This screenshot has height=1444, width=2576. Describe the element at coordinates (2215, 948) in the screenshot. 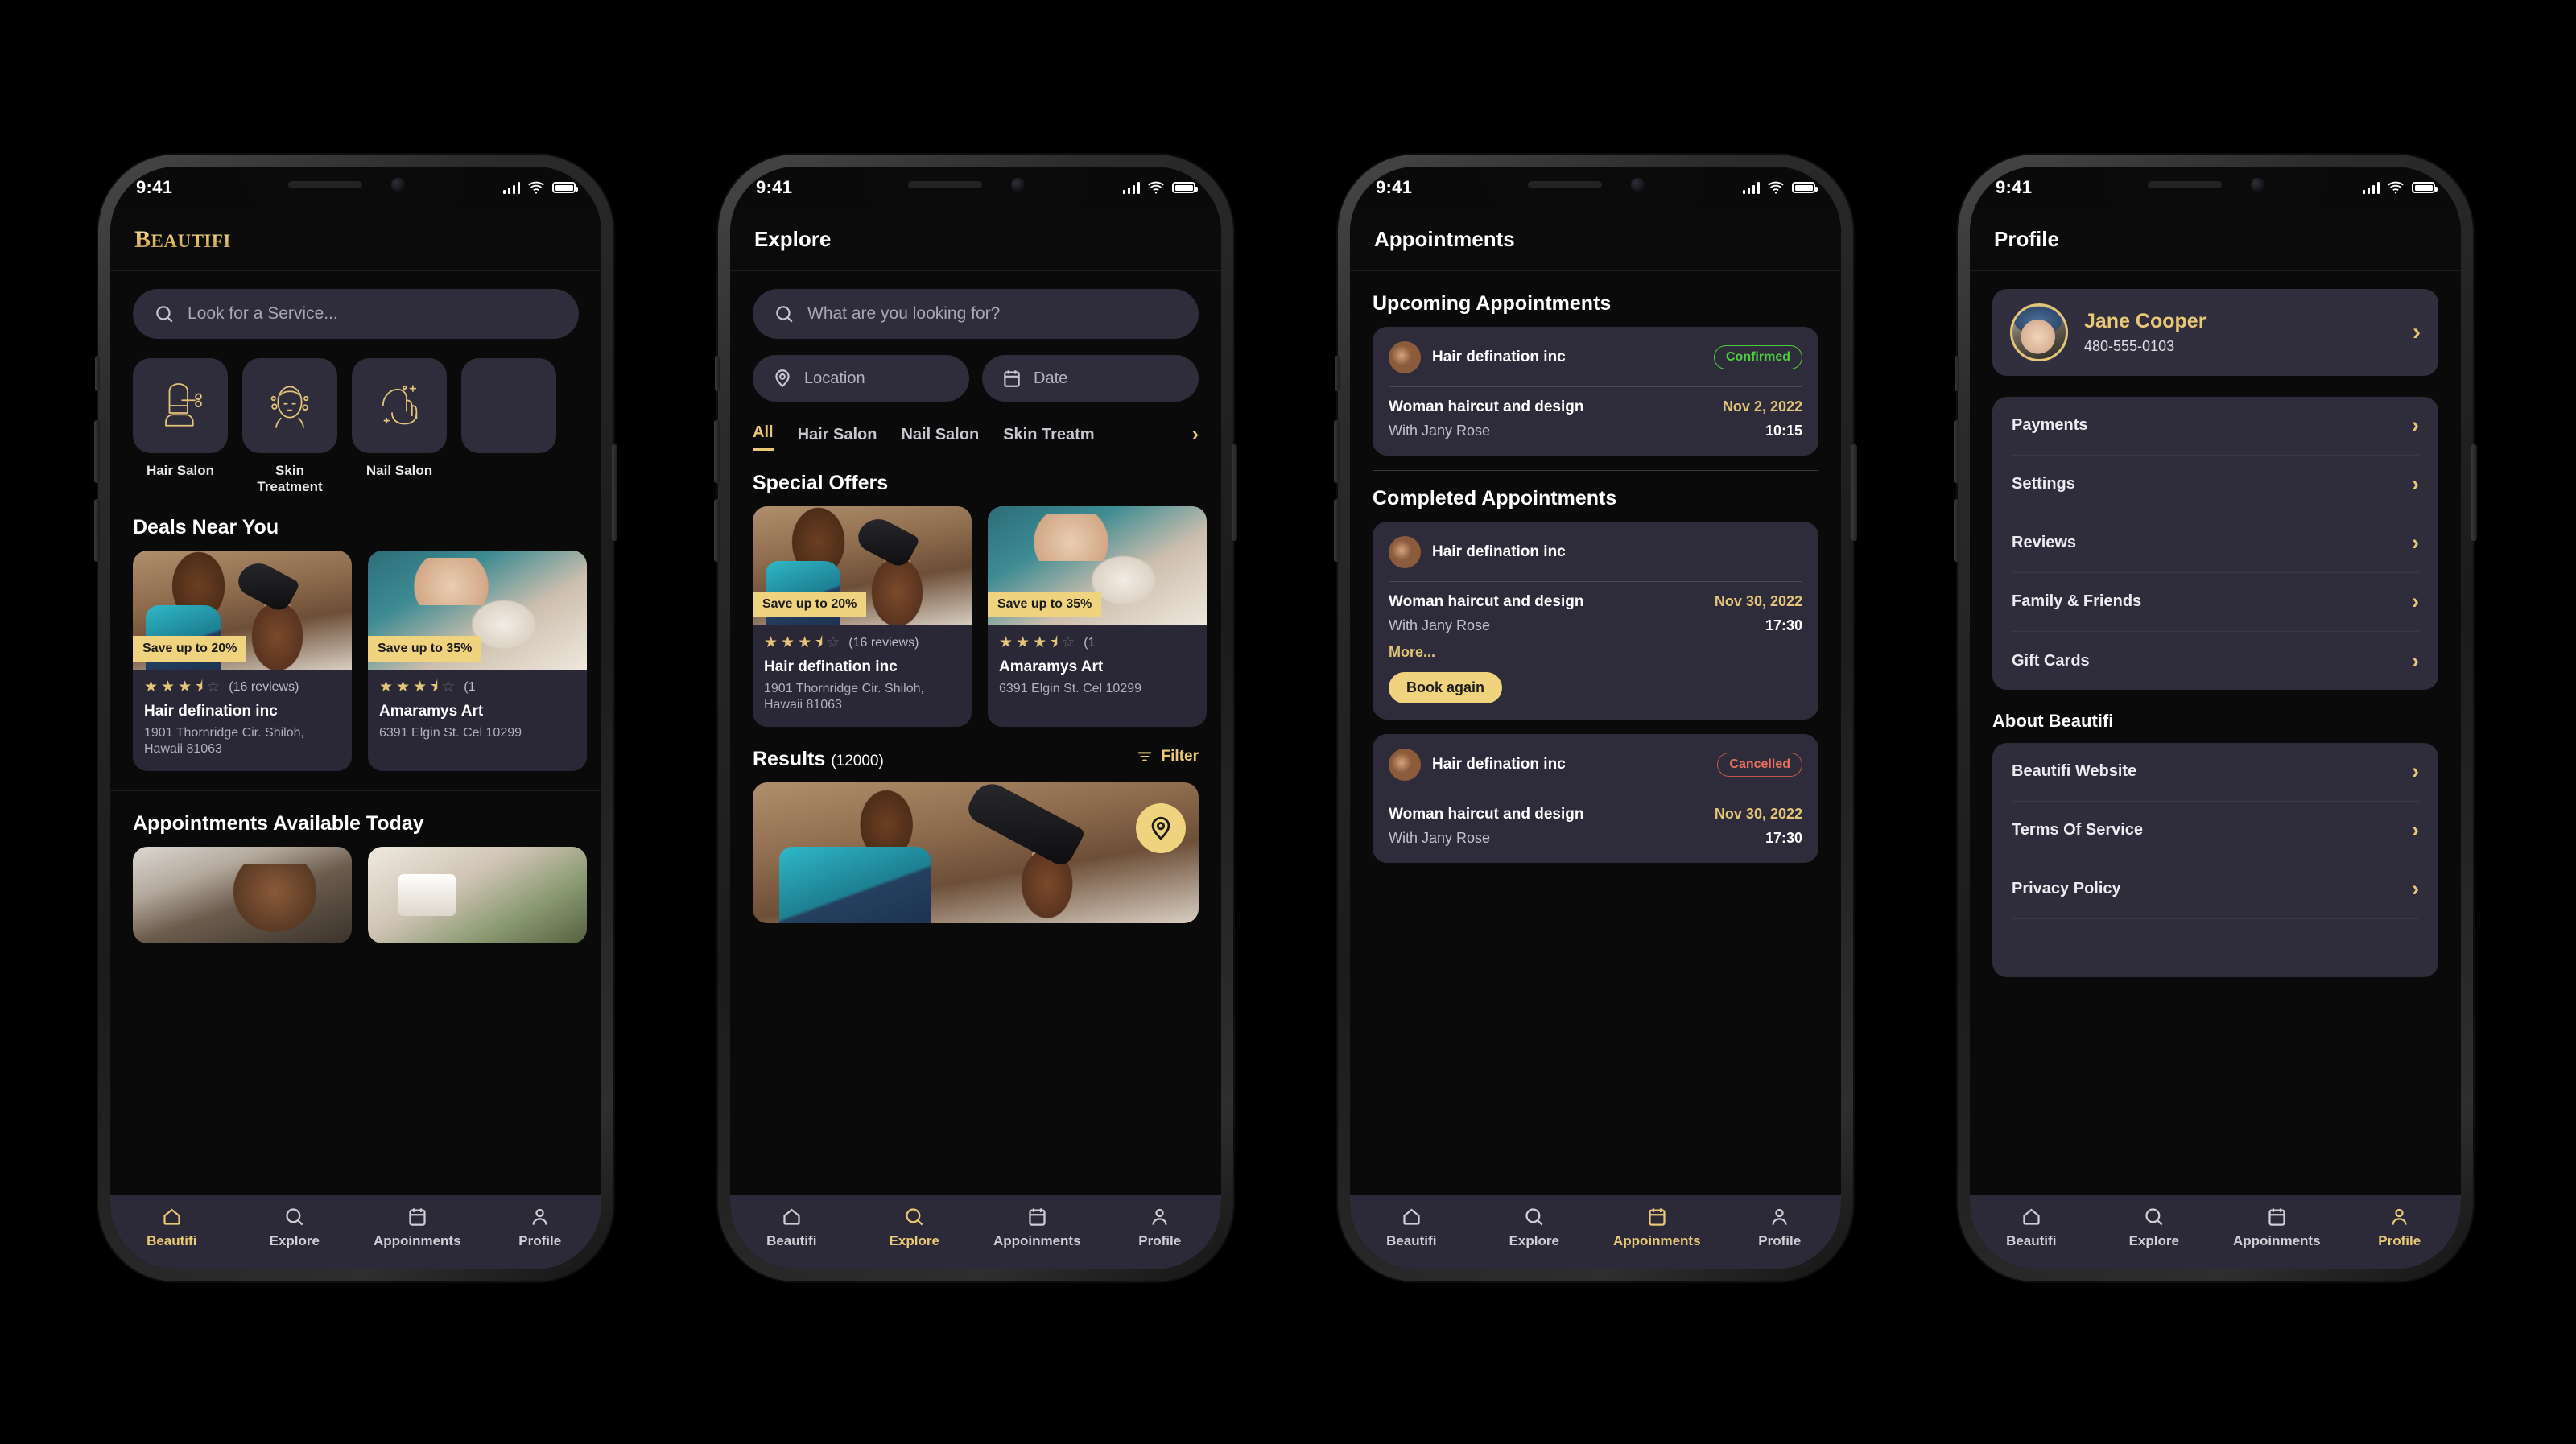

I see `menu-item-extra` at that location.